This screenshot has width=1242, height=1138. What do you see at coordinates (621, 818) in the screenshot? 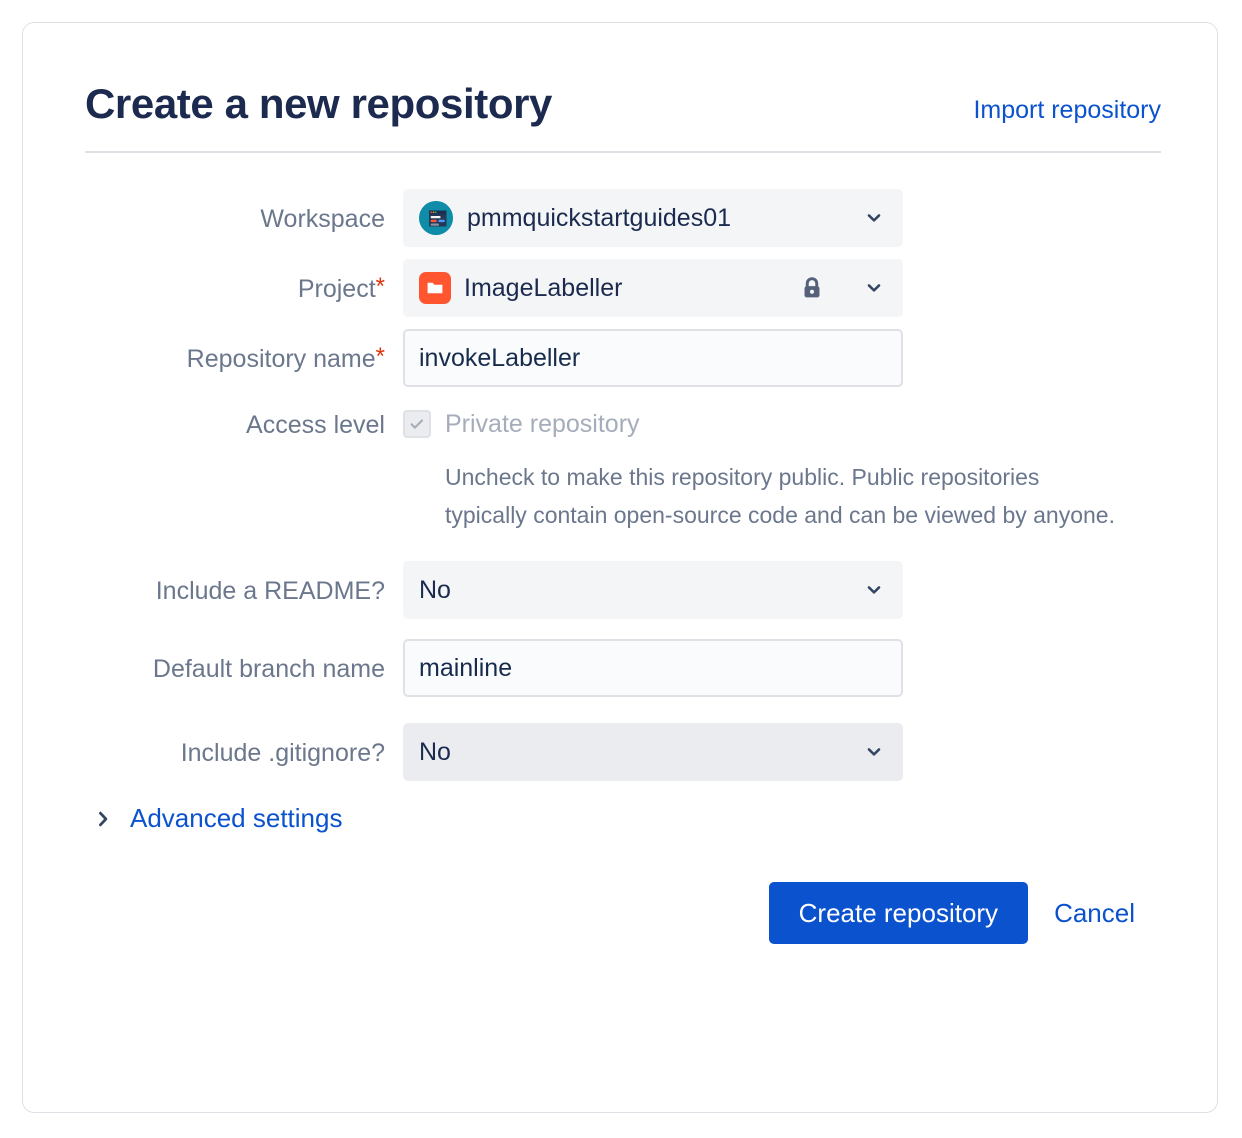
I see `advanced-settings-toggle: Advanced settings` at bounding box center [621, 818].